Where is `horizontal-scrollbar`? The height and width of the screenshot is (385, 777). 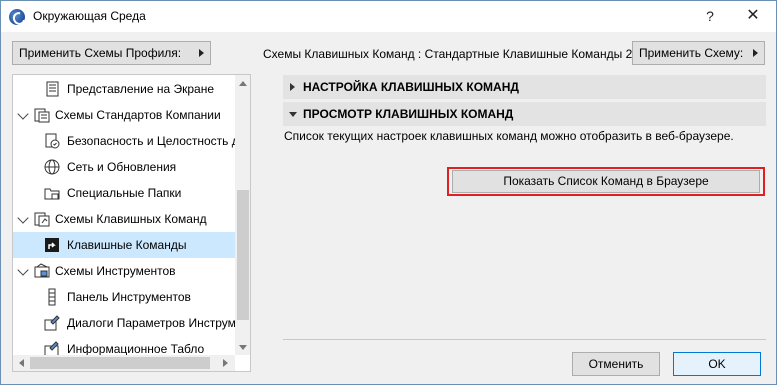 horizontal-scrollbar is located at coordinates (124, 363).